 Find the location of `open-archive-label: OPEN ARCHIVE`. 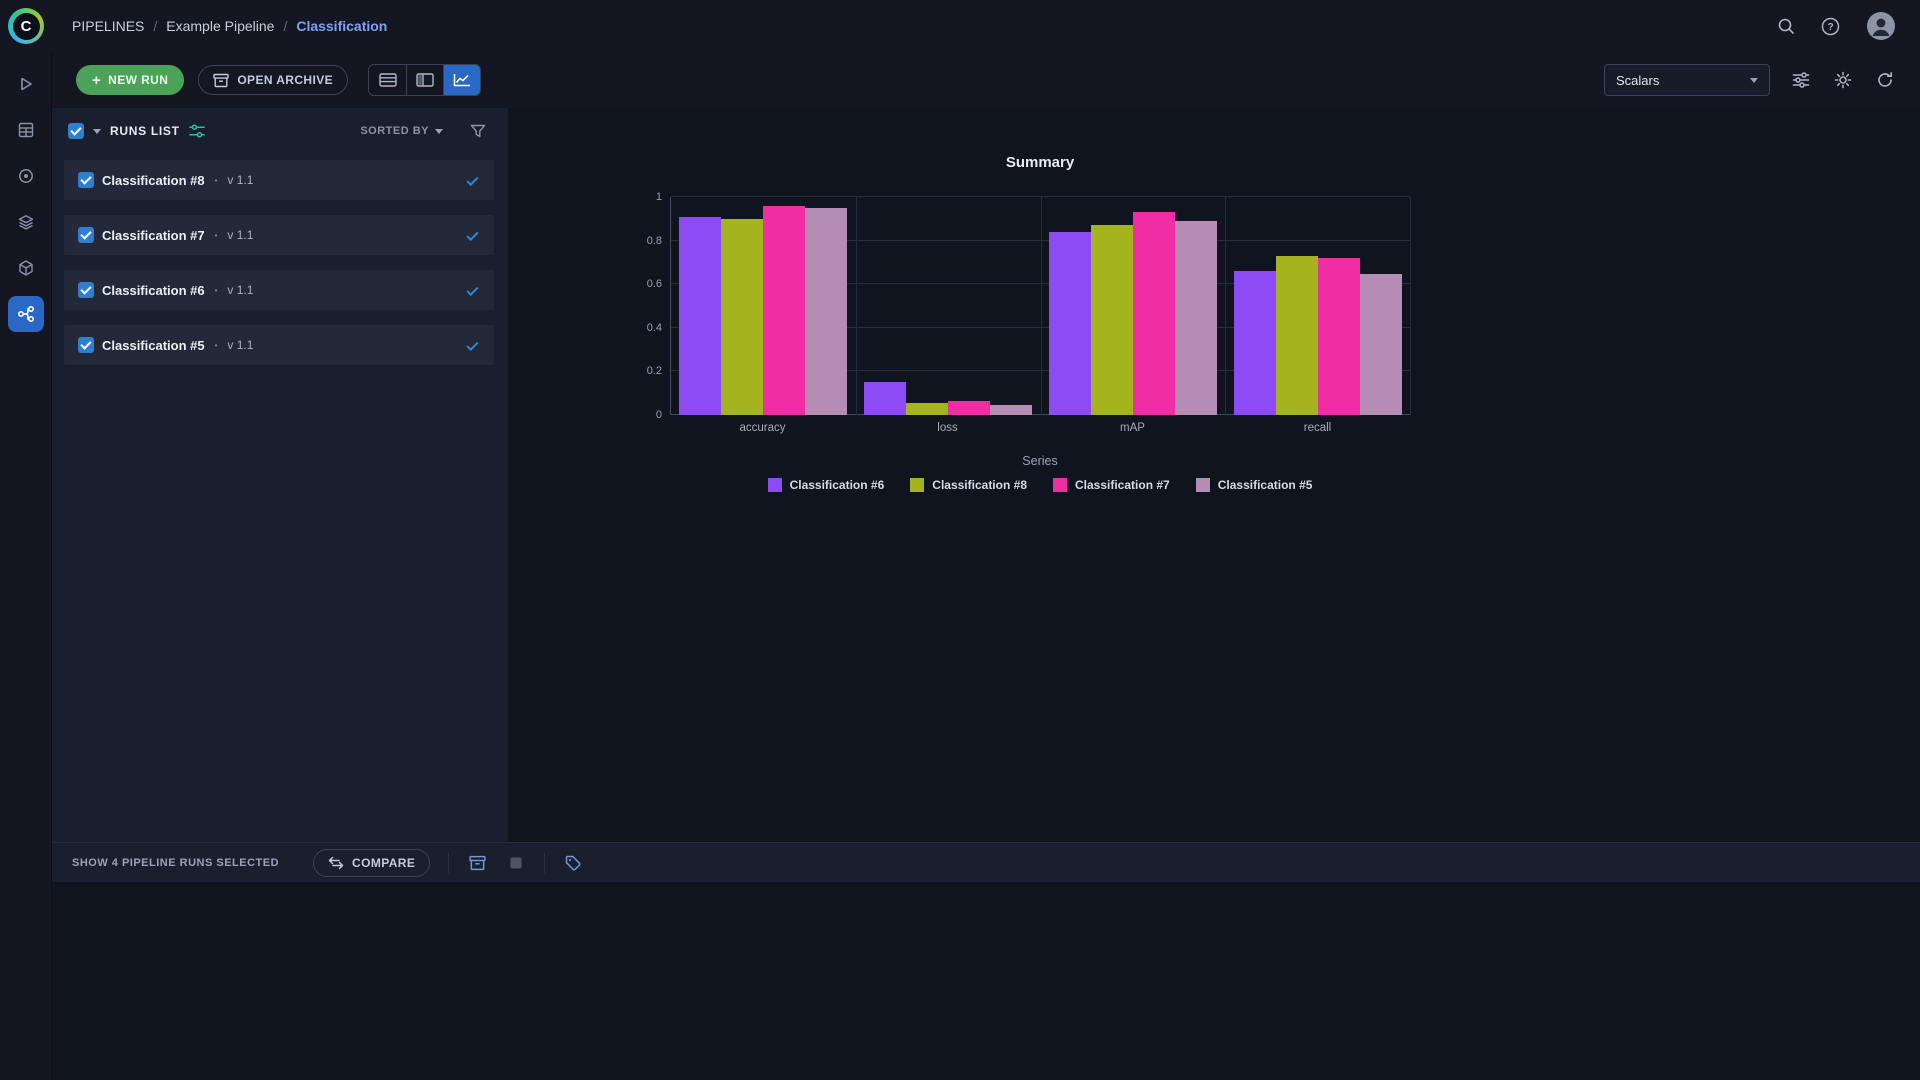

open-archive-label: OPEN ARCHIVE is located at coordinates (285, 80).